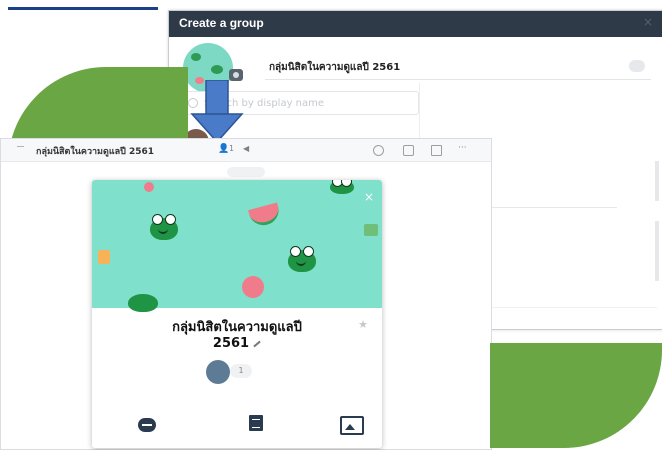 This screenshot has width=662, height=450. What do you see at coordinates (415, 24) in the screenshot?
I see `dialog-titlebar: Create a group ×` at bounding box center [415, 24].